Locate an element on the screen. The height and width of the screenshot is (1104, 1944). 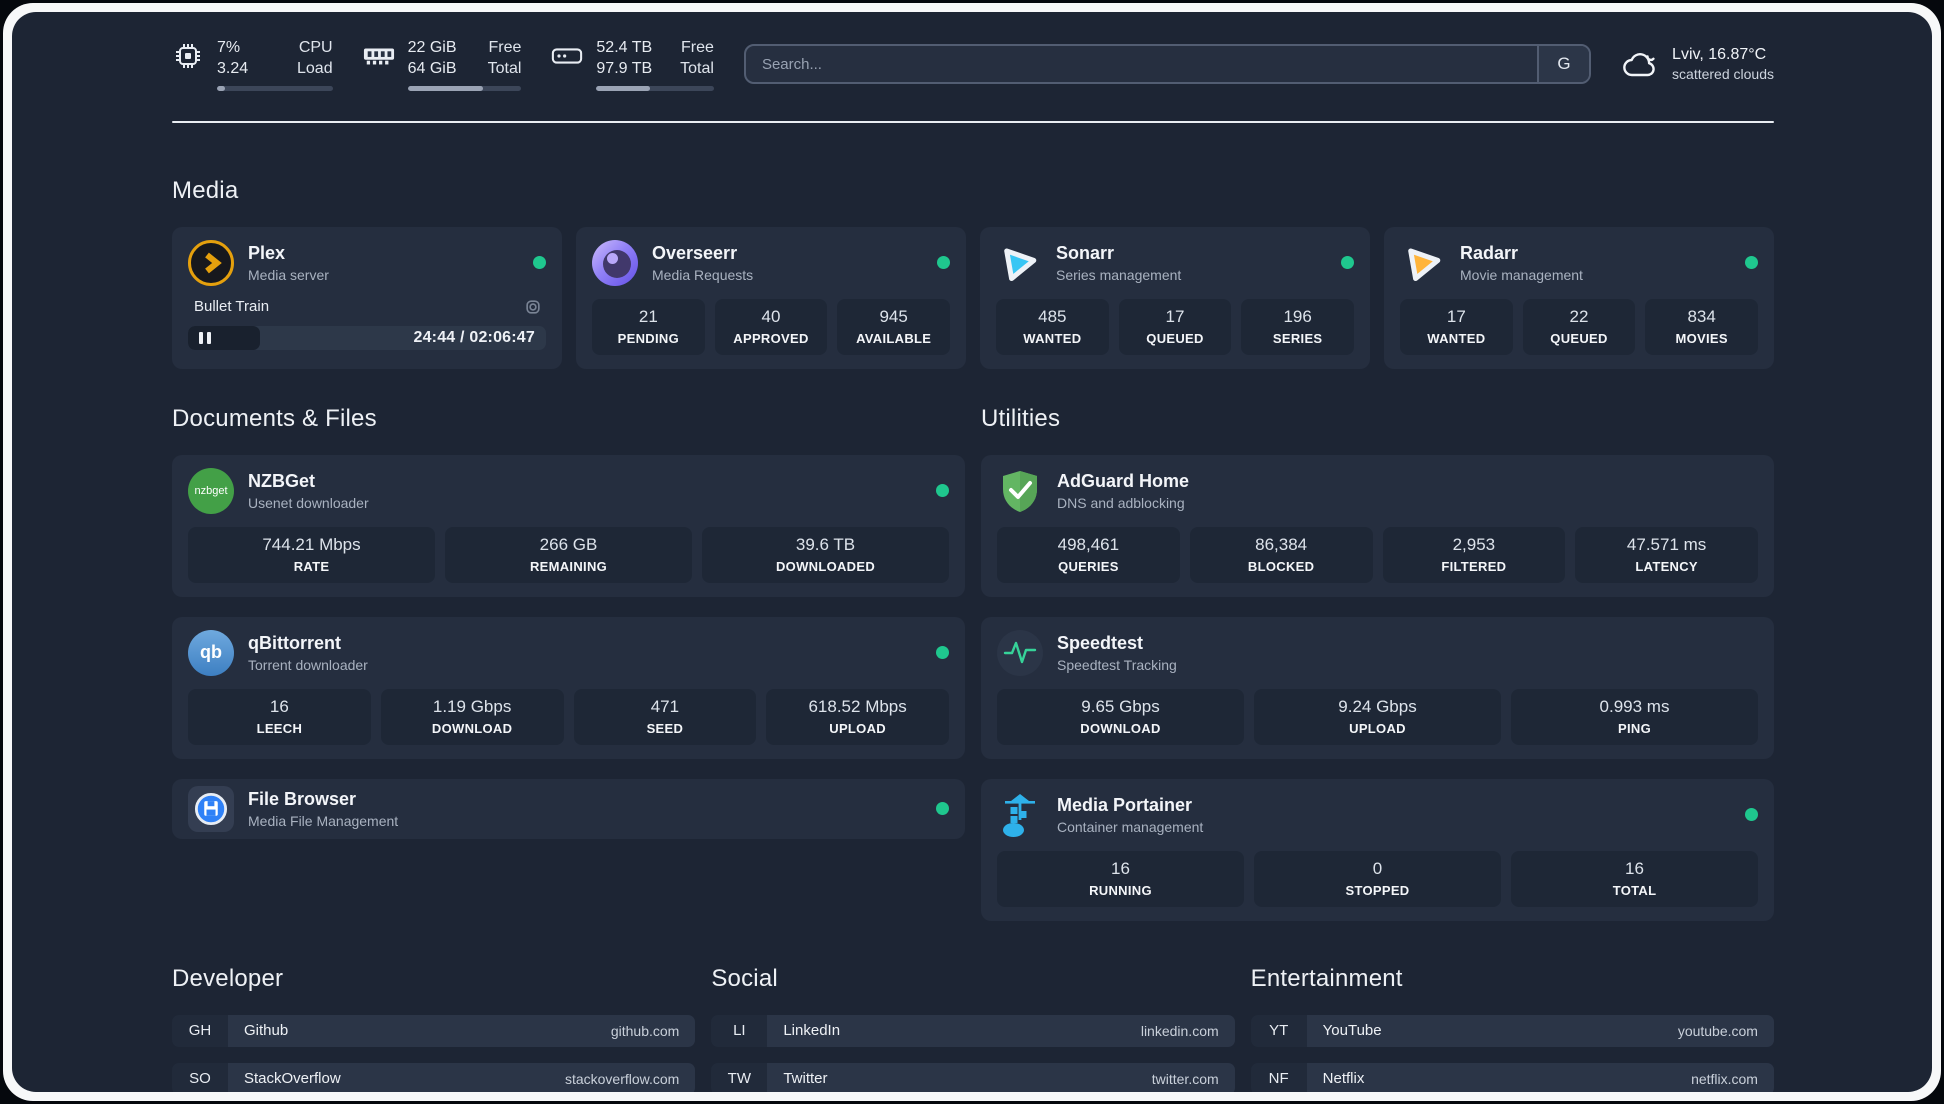
cpu-stat: 7% 3.24 CPU Load is located at coordinates (252, 64).